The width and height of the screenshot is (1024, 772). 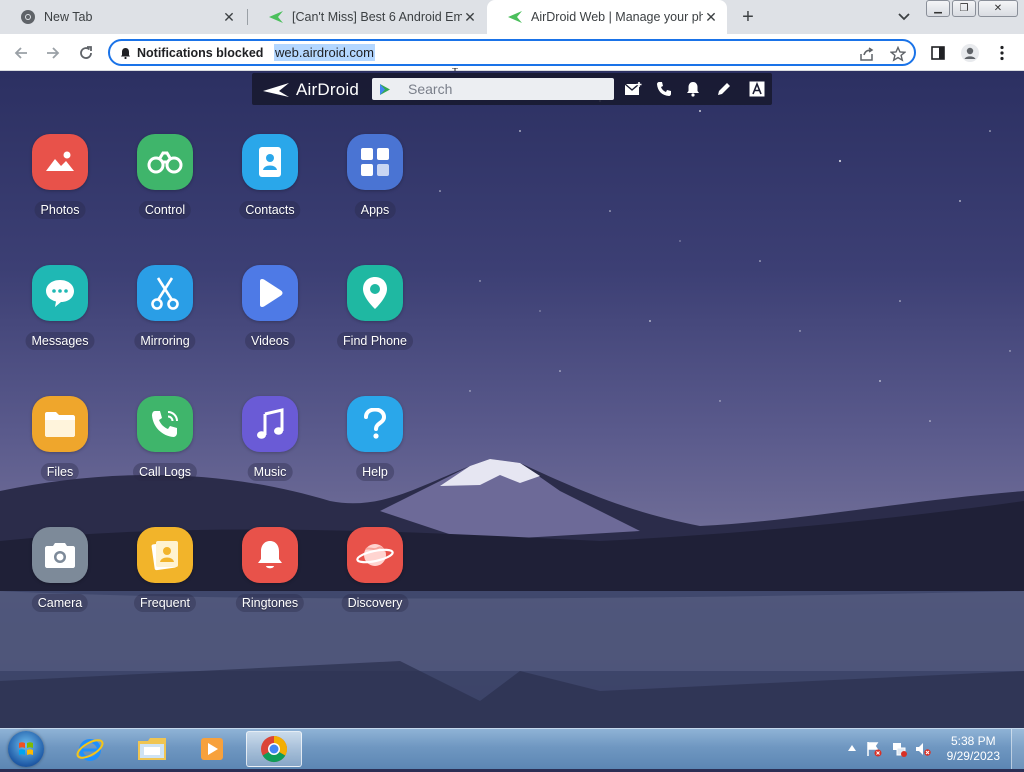 I want to click on window-controls: ▁ ❐ ✕, so click(x=972, y=8).